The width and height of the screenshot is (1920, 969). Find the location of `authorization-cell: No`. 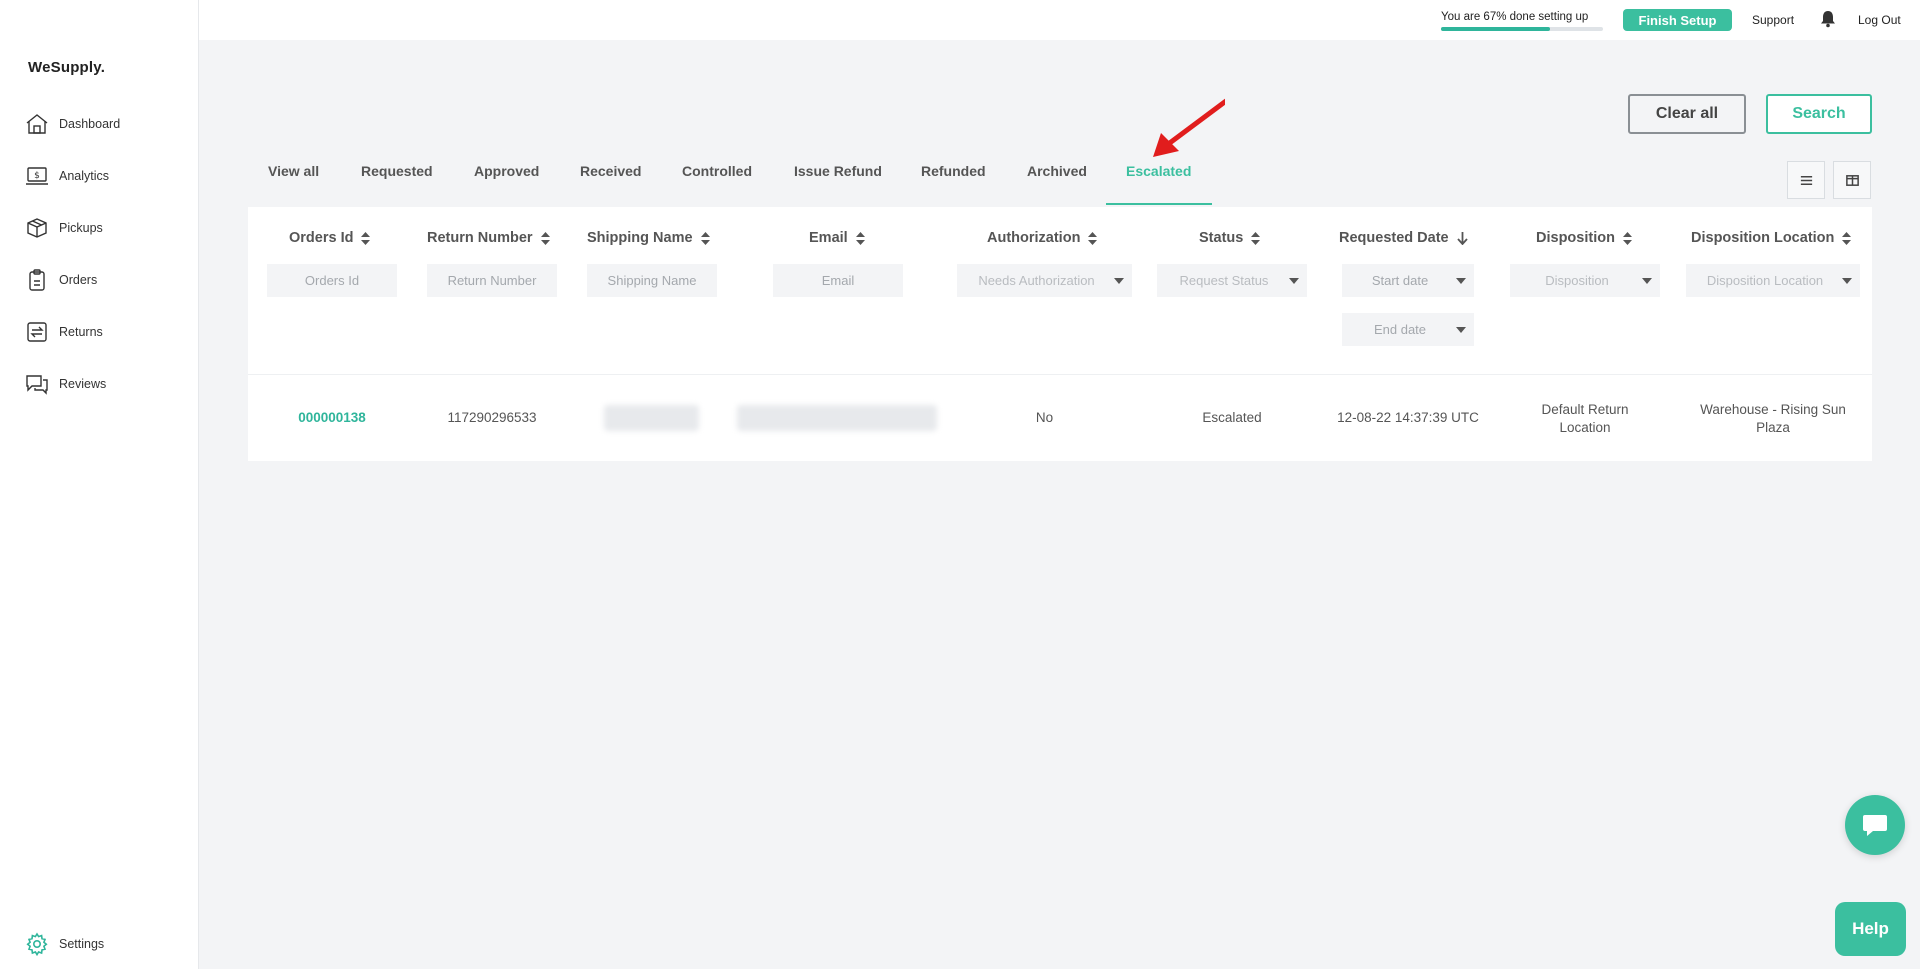

authorization-cell: No is located at coordinates (1044, 417).